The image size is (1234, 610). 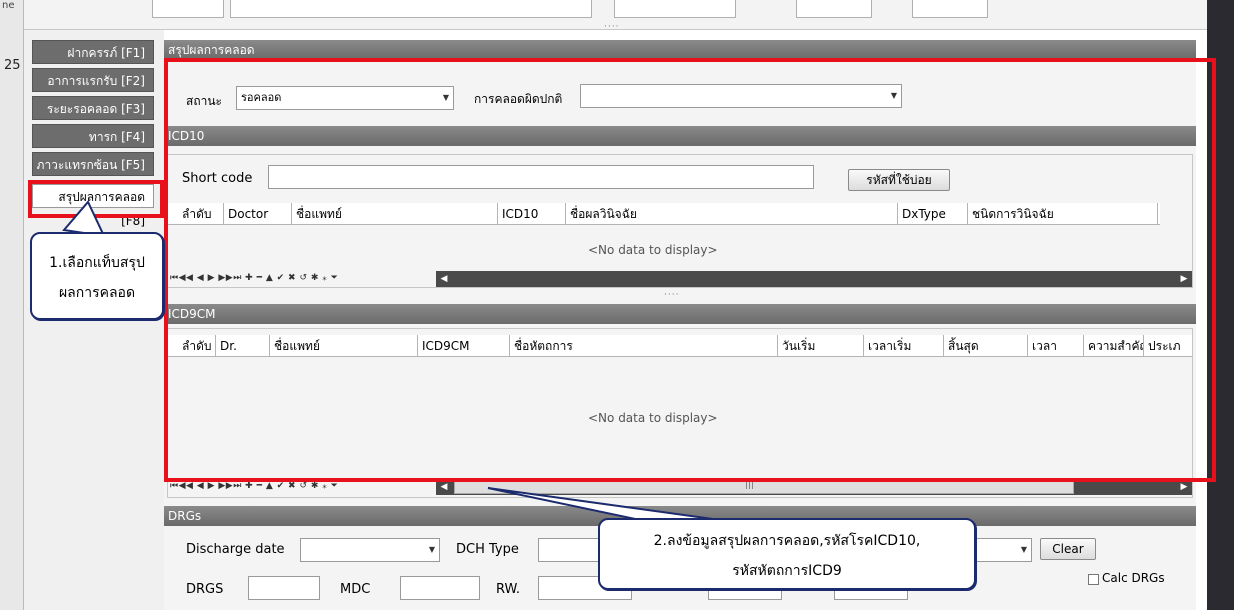 What do you see at coordinates (97, 293) in the screenshot?
I see `callout1-line2: ผลการคลอด` at bounding box center [97, 293].